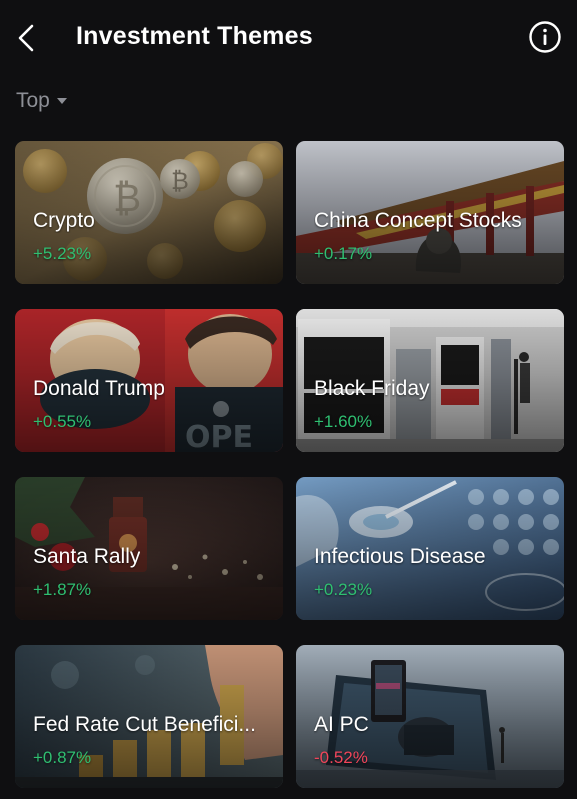 The image size is (577, 799). What do you see at coordinates (87, 556) in the screenshot?
I see `theme-name: Santa Rally` at bounding box center [87, 556].